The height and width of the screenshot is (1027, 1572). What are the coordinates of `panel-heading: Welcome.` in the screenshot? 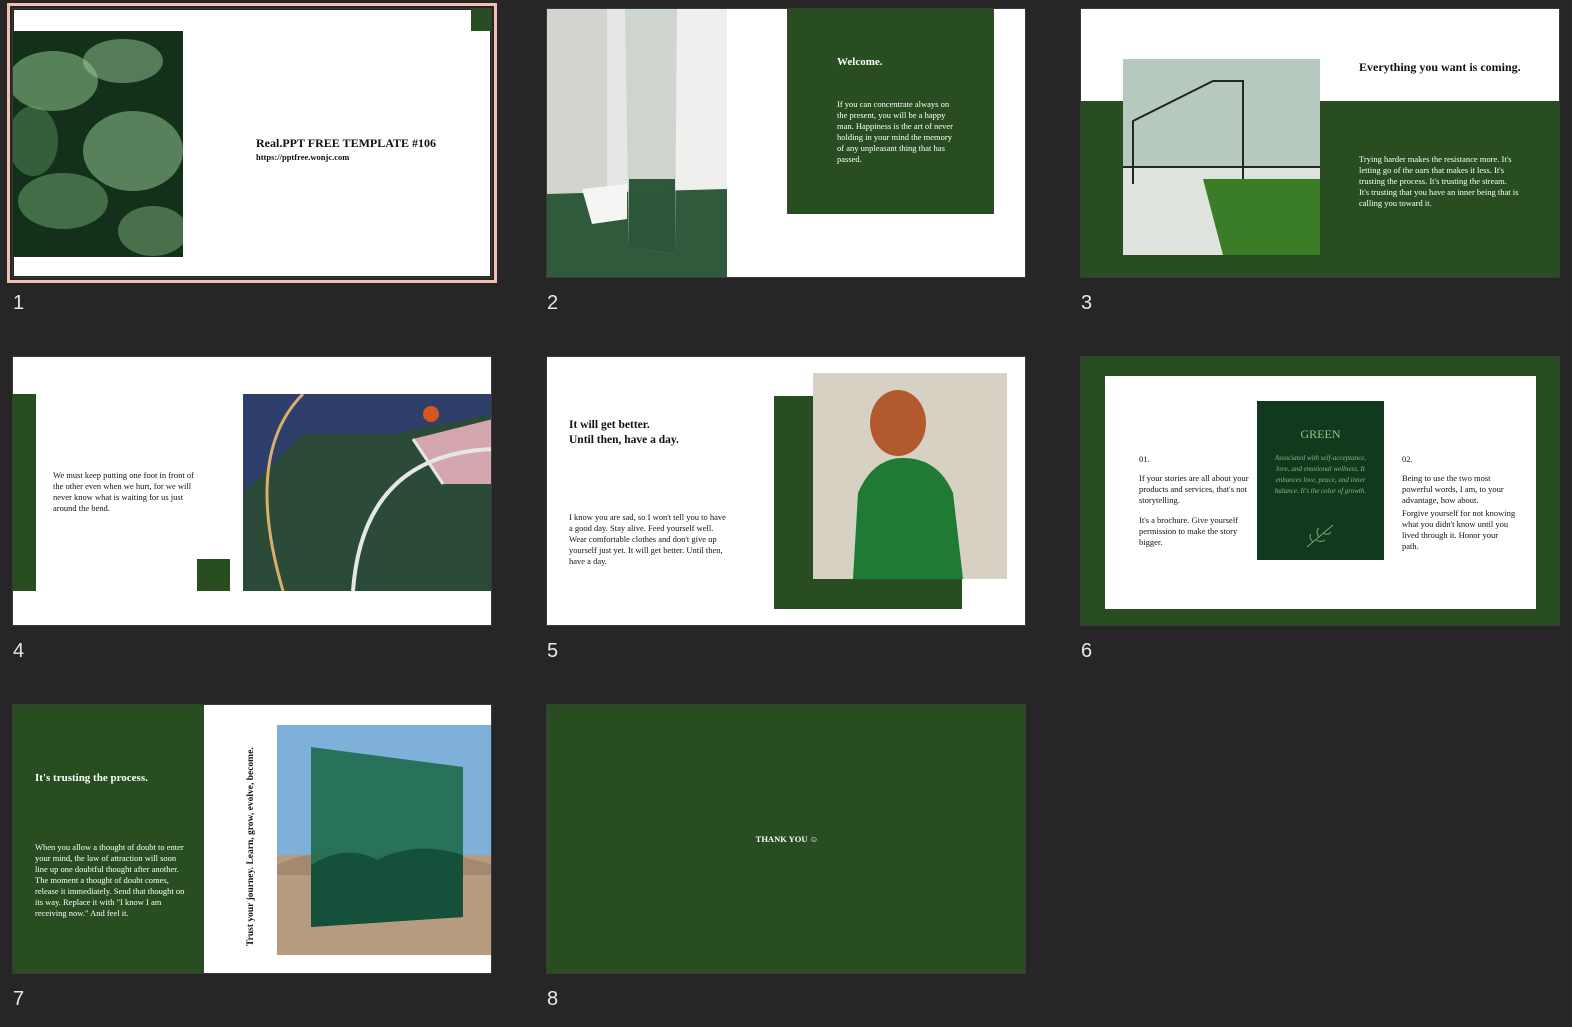 It's located at (860, 62).